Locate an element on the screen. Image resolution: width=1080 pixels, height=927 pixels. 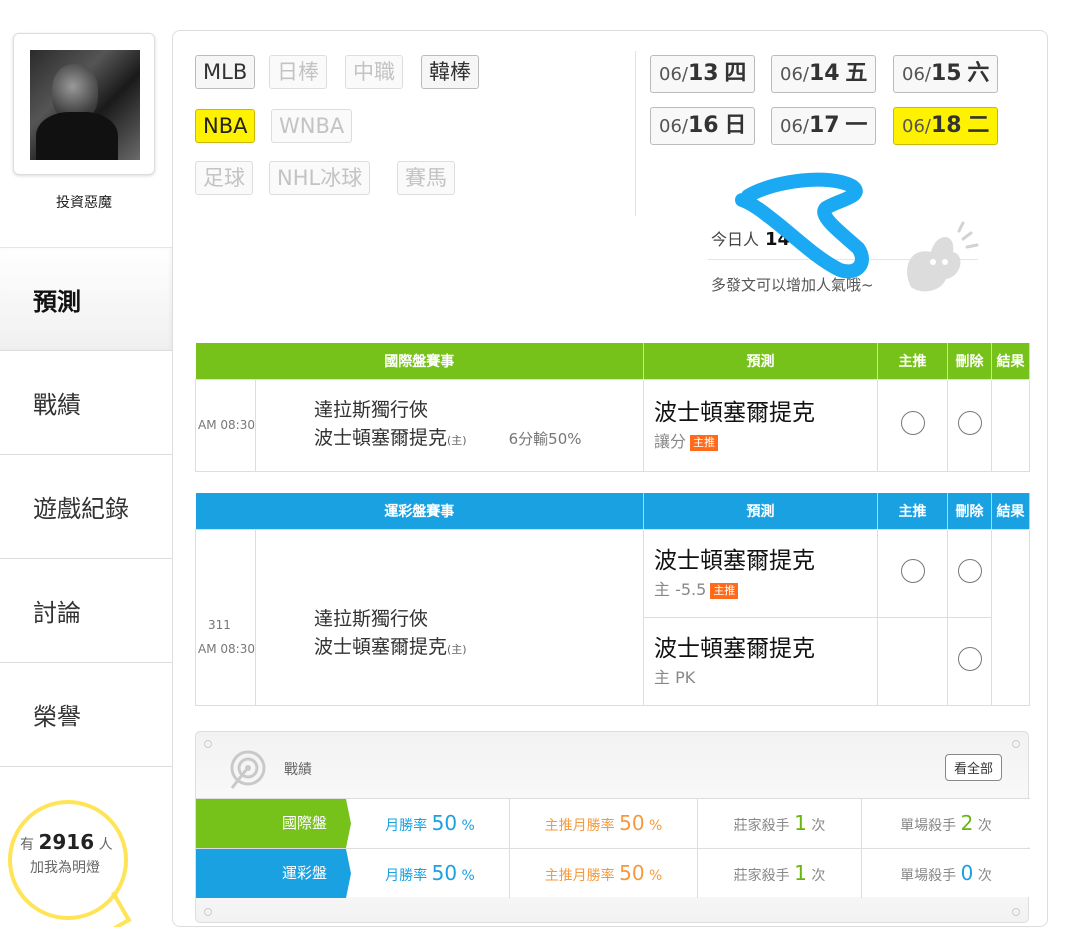
date-button-0613: 06/13 四 is located at coordinates (703, 74).